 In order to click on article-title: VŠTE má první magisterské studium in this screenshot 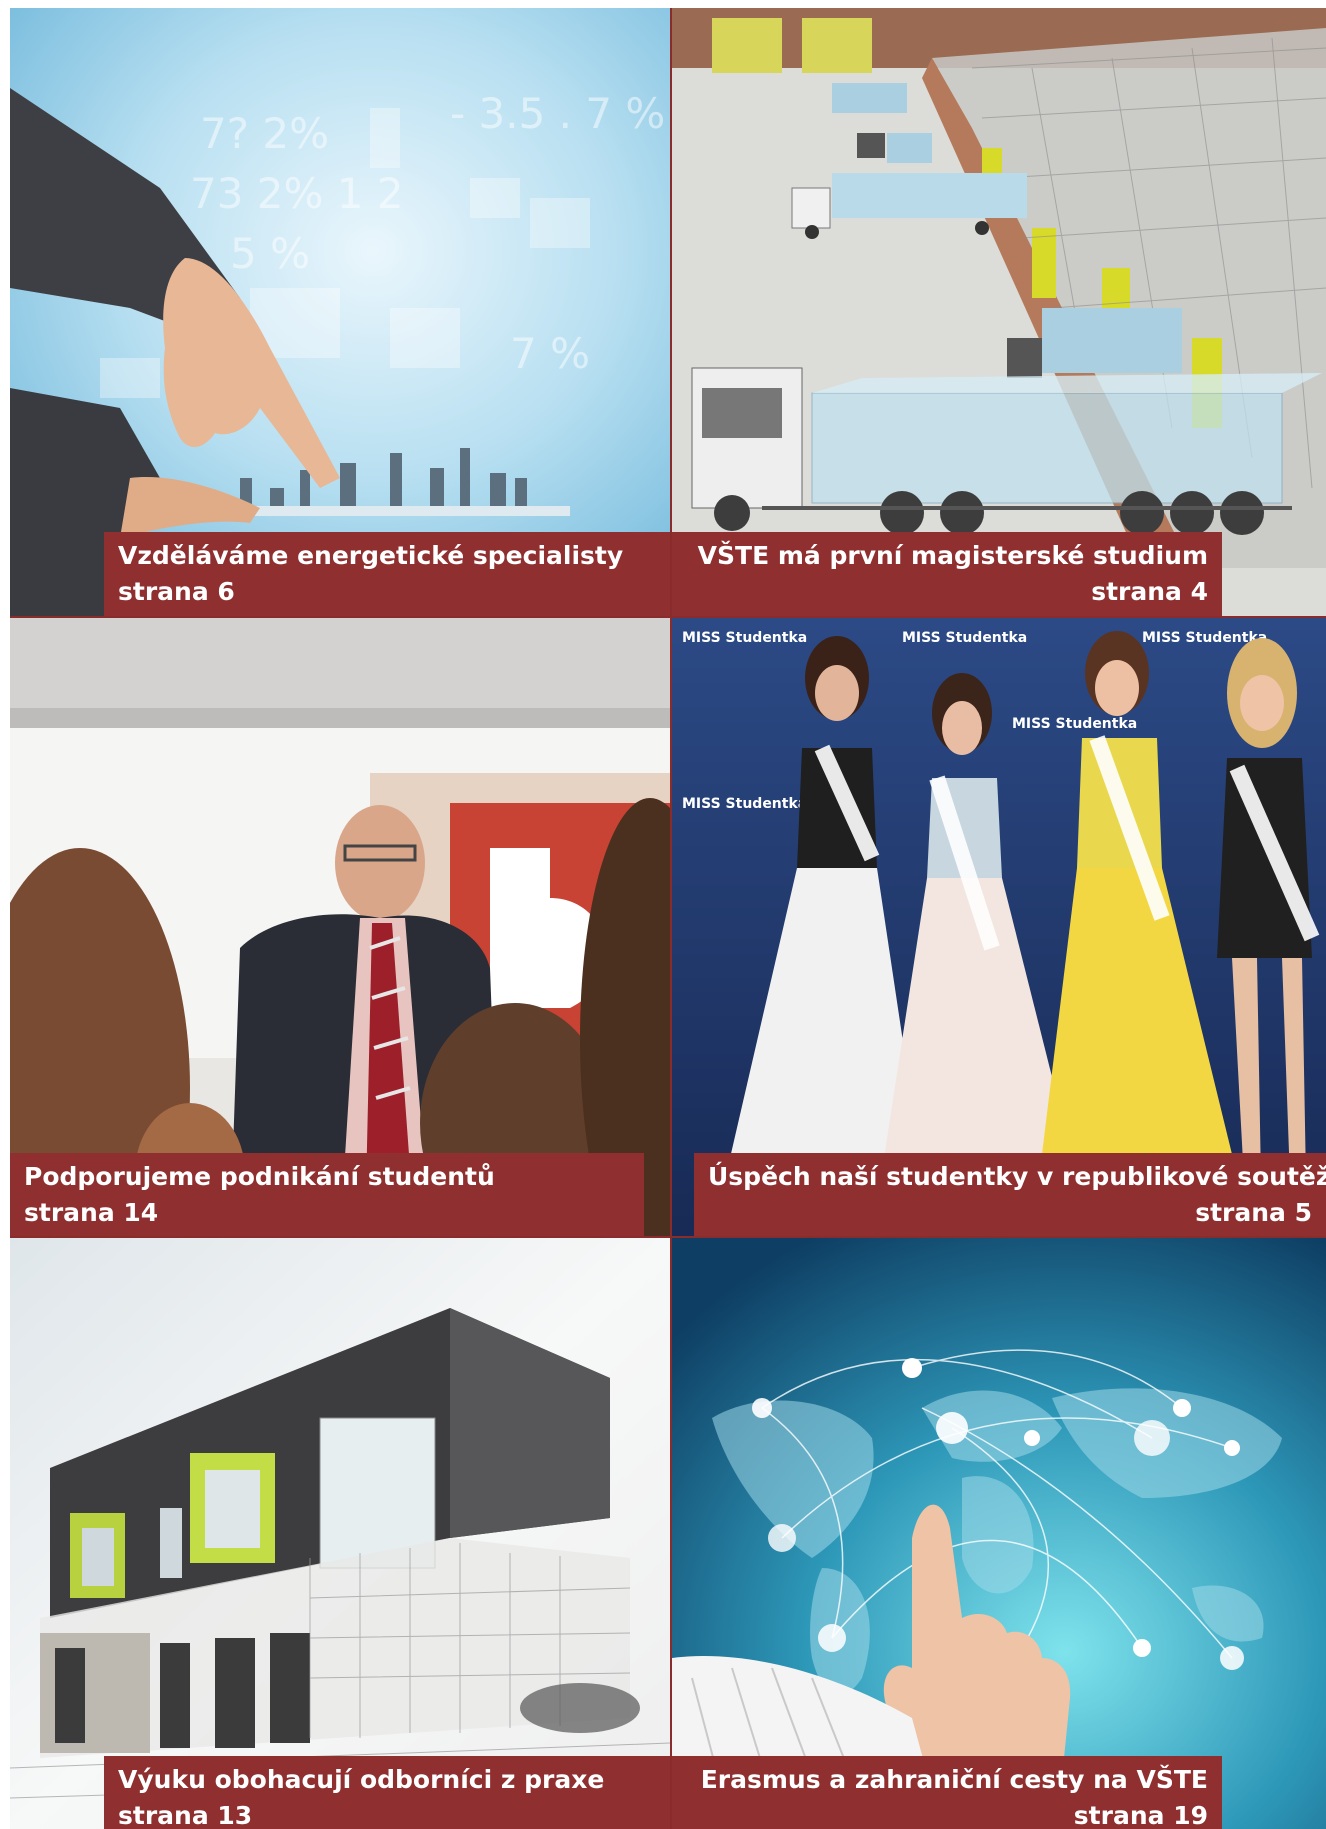, I will do `click(952, 555)`.